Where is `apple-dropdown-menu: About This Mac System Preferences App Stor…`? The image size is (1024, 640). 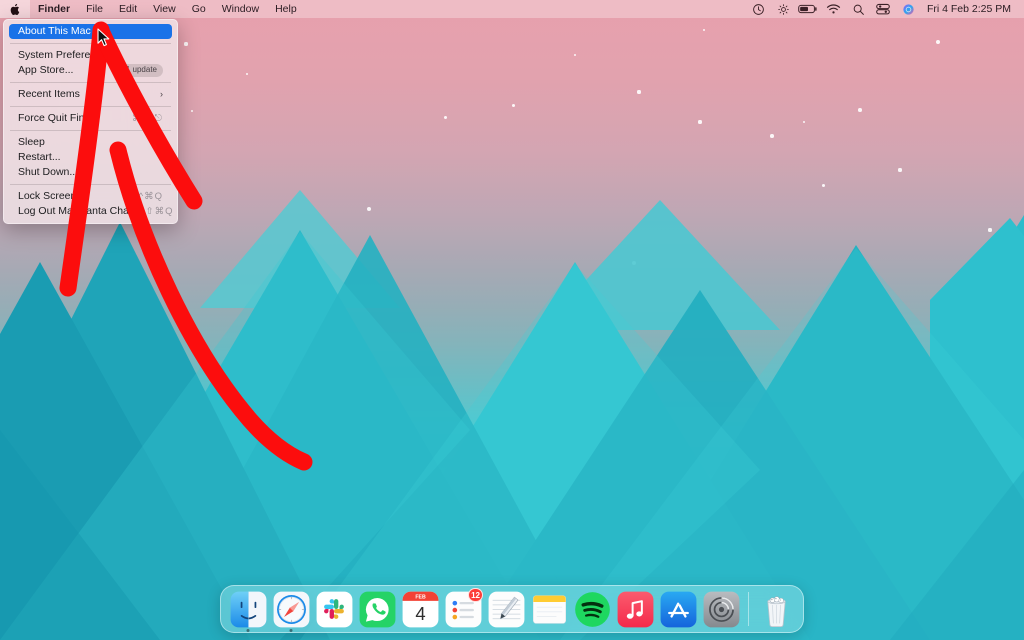
apple-dropdown-menu: About This Mac System Preferences App Stor… is located at coordinates (90, 121).